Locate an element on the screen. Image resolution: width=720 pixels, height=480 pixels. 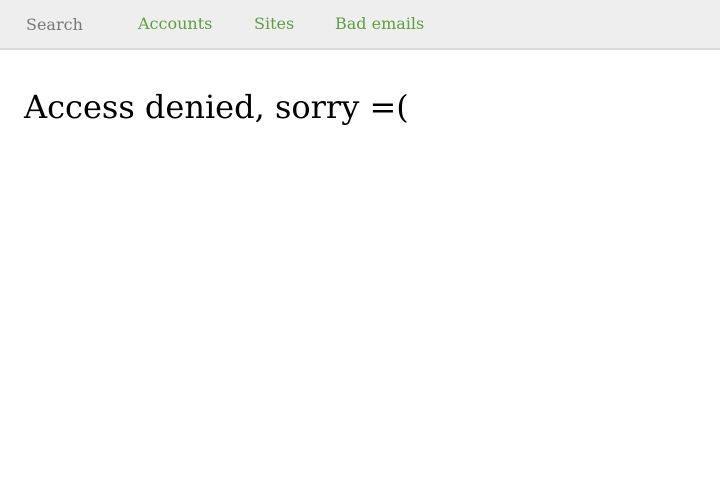
access-denied-message: Access denied, sorry =( is located at coordinates (216, 107).